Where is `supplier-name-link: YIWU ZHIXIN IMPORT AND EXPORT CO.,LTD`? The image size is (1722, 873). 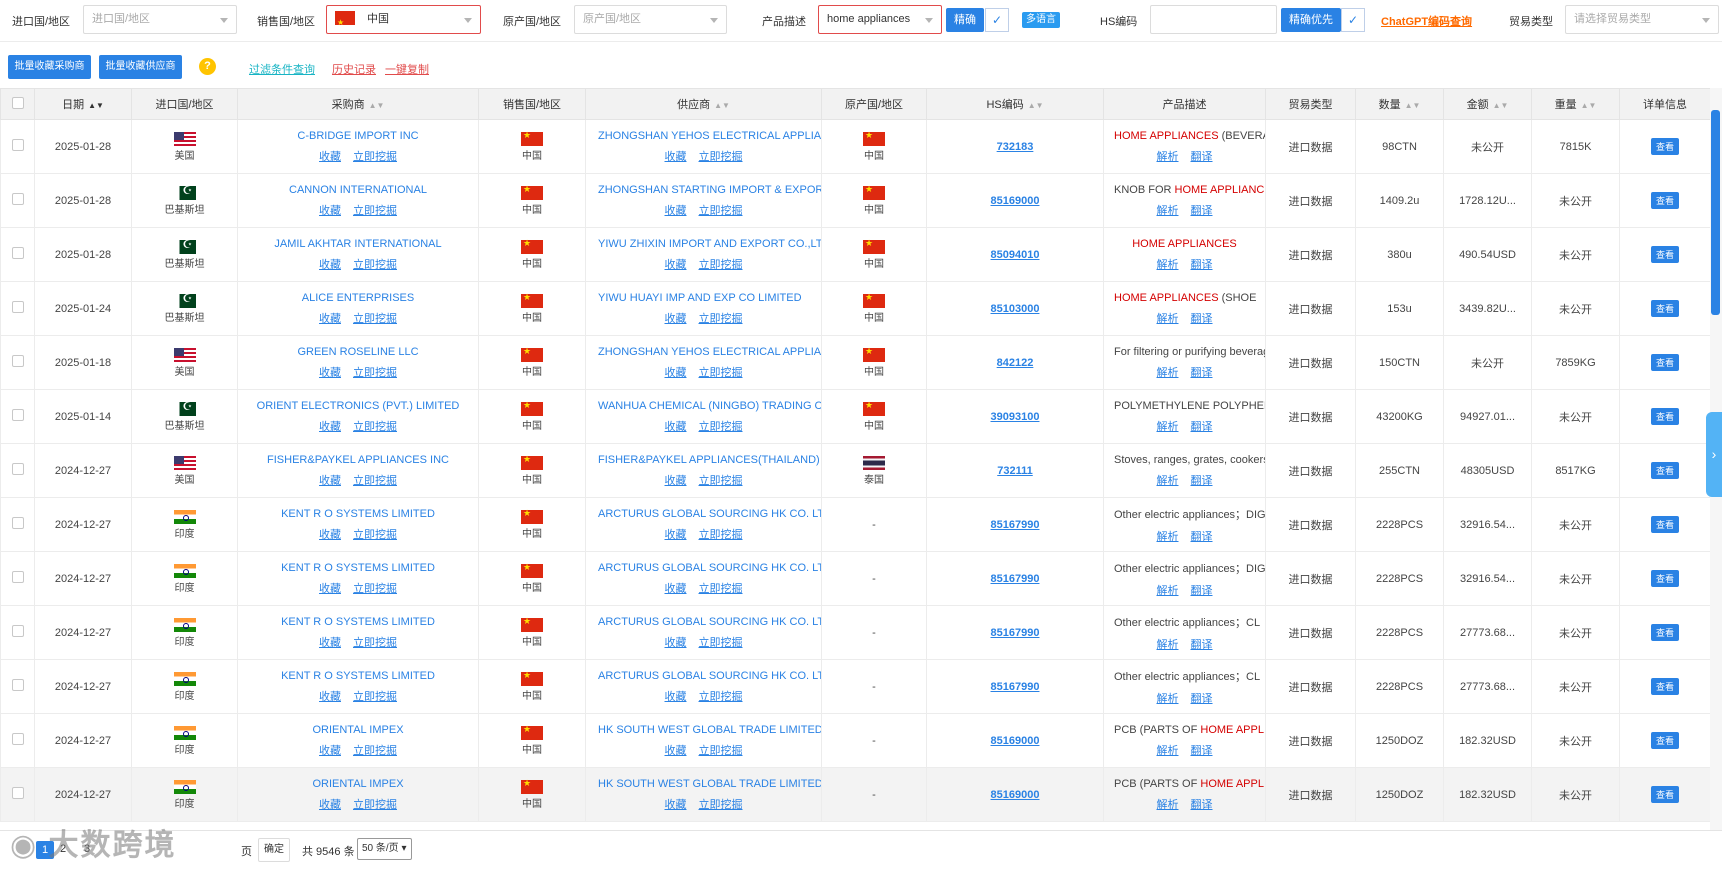 supplier-name-link: YIWU ZHIXIN IMPORT AND EXPORT CO.,LTD is located at coordinates (704, 244).